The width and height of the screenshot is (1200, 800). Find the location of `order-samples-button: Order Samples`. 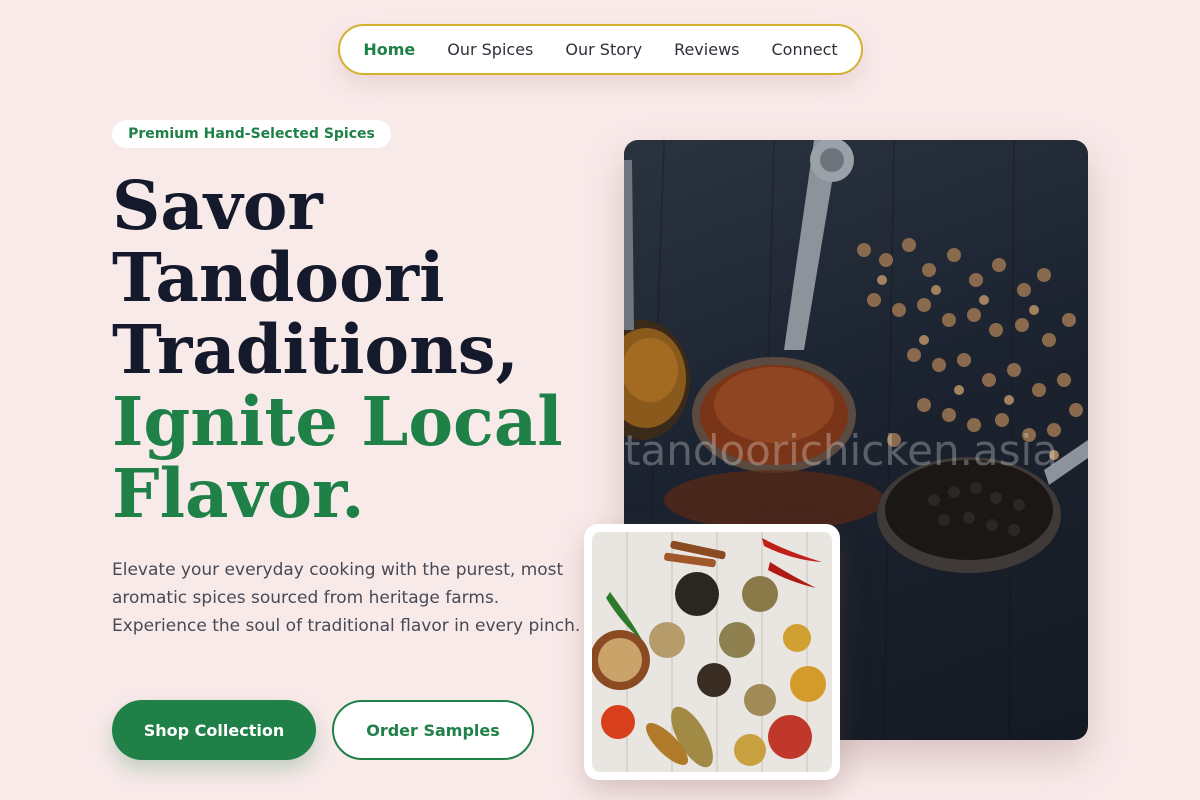

order-samples-button: Order Samples is located at coordinates (433, 730).